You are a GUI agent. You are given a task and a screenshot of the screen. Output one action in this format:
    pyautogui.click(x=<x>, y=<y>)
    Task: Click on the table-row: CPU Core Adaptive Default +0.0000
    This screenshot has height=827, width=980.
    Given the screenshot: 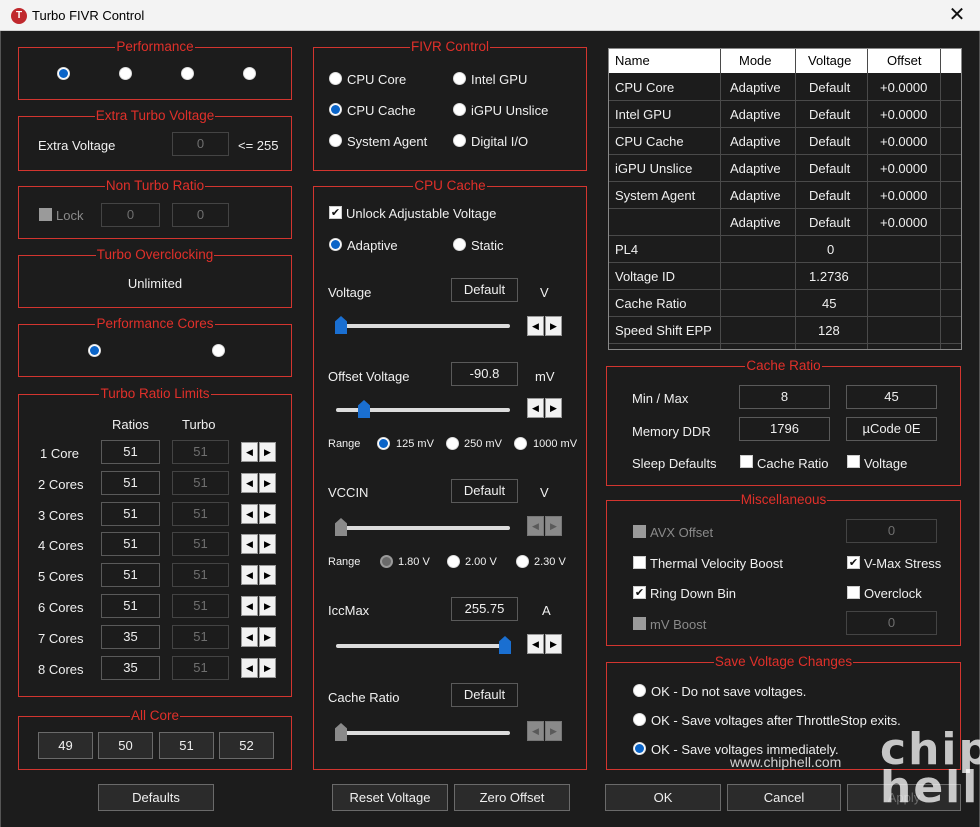 What is the action you would take?
    pyautogui.click(x=785, y=87)
    